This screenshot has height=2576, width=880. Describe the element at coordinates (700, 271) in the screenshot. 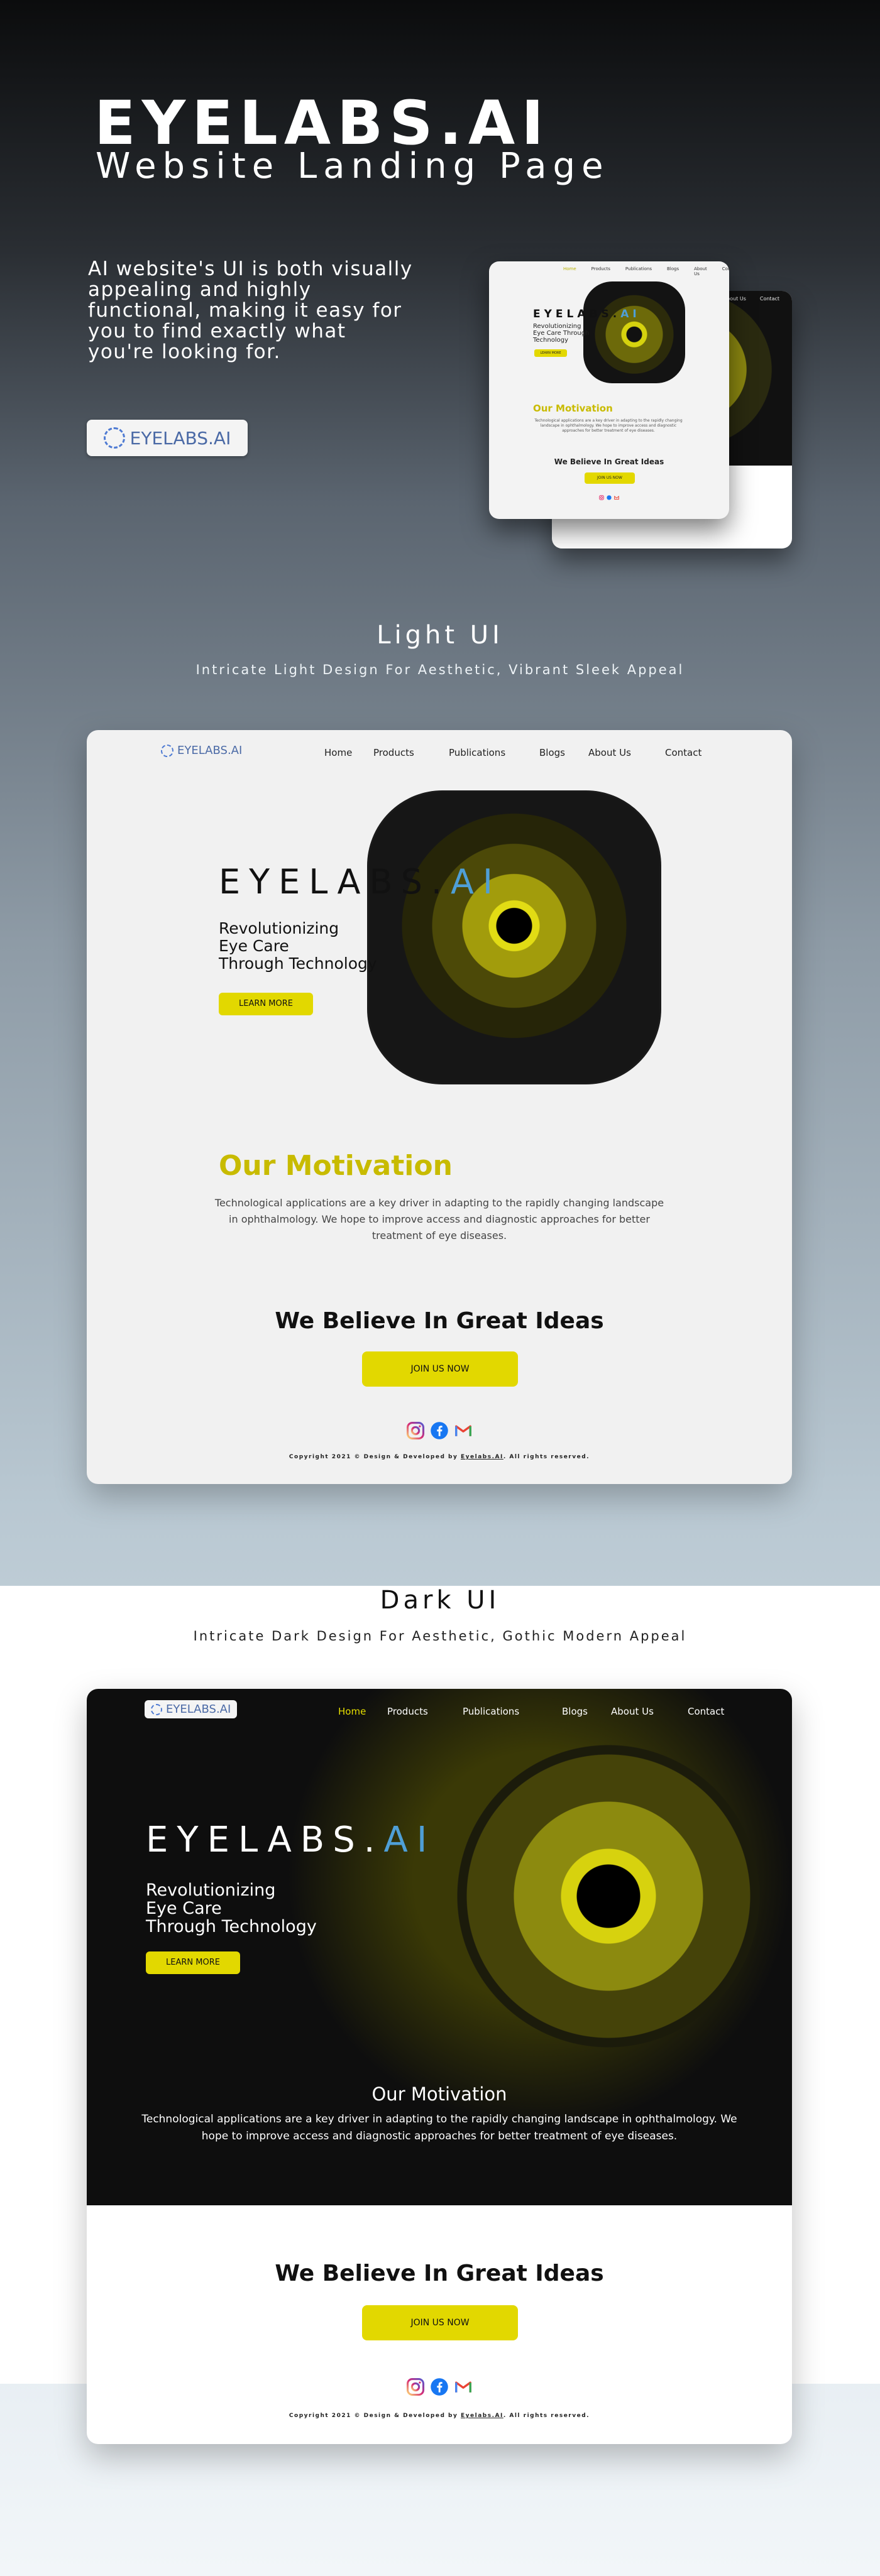

I see `mockup-nav-about: About Us` at that location.